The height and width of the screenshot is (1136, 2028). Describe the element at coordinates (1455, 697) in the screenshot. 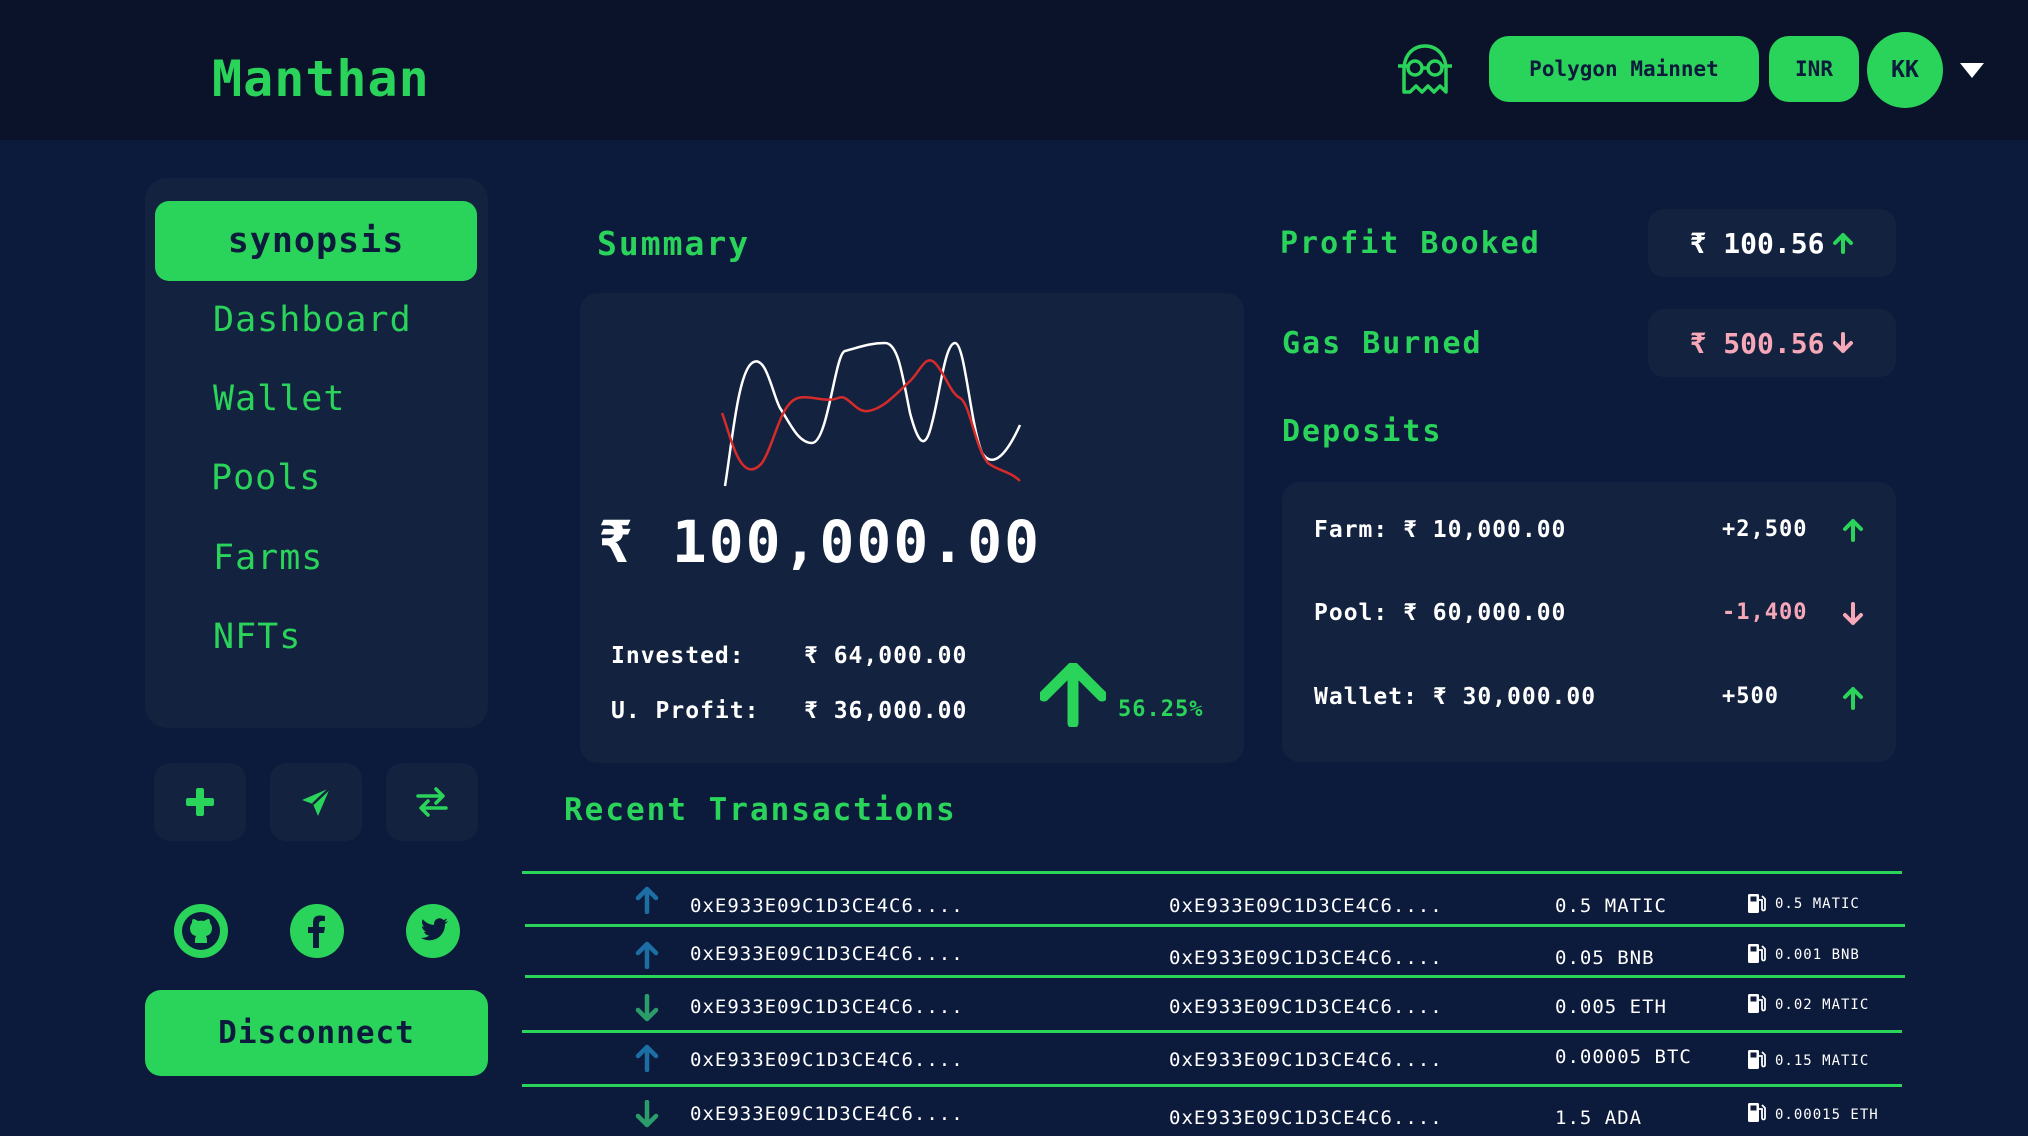

I see `deposit-wallet-label: Wallet: ₹ 30,000.00` at that location.